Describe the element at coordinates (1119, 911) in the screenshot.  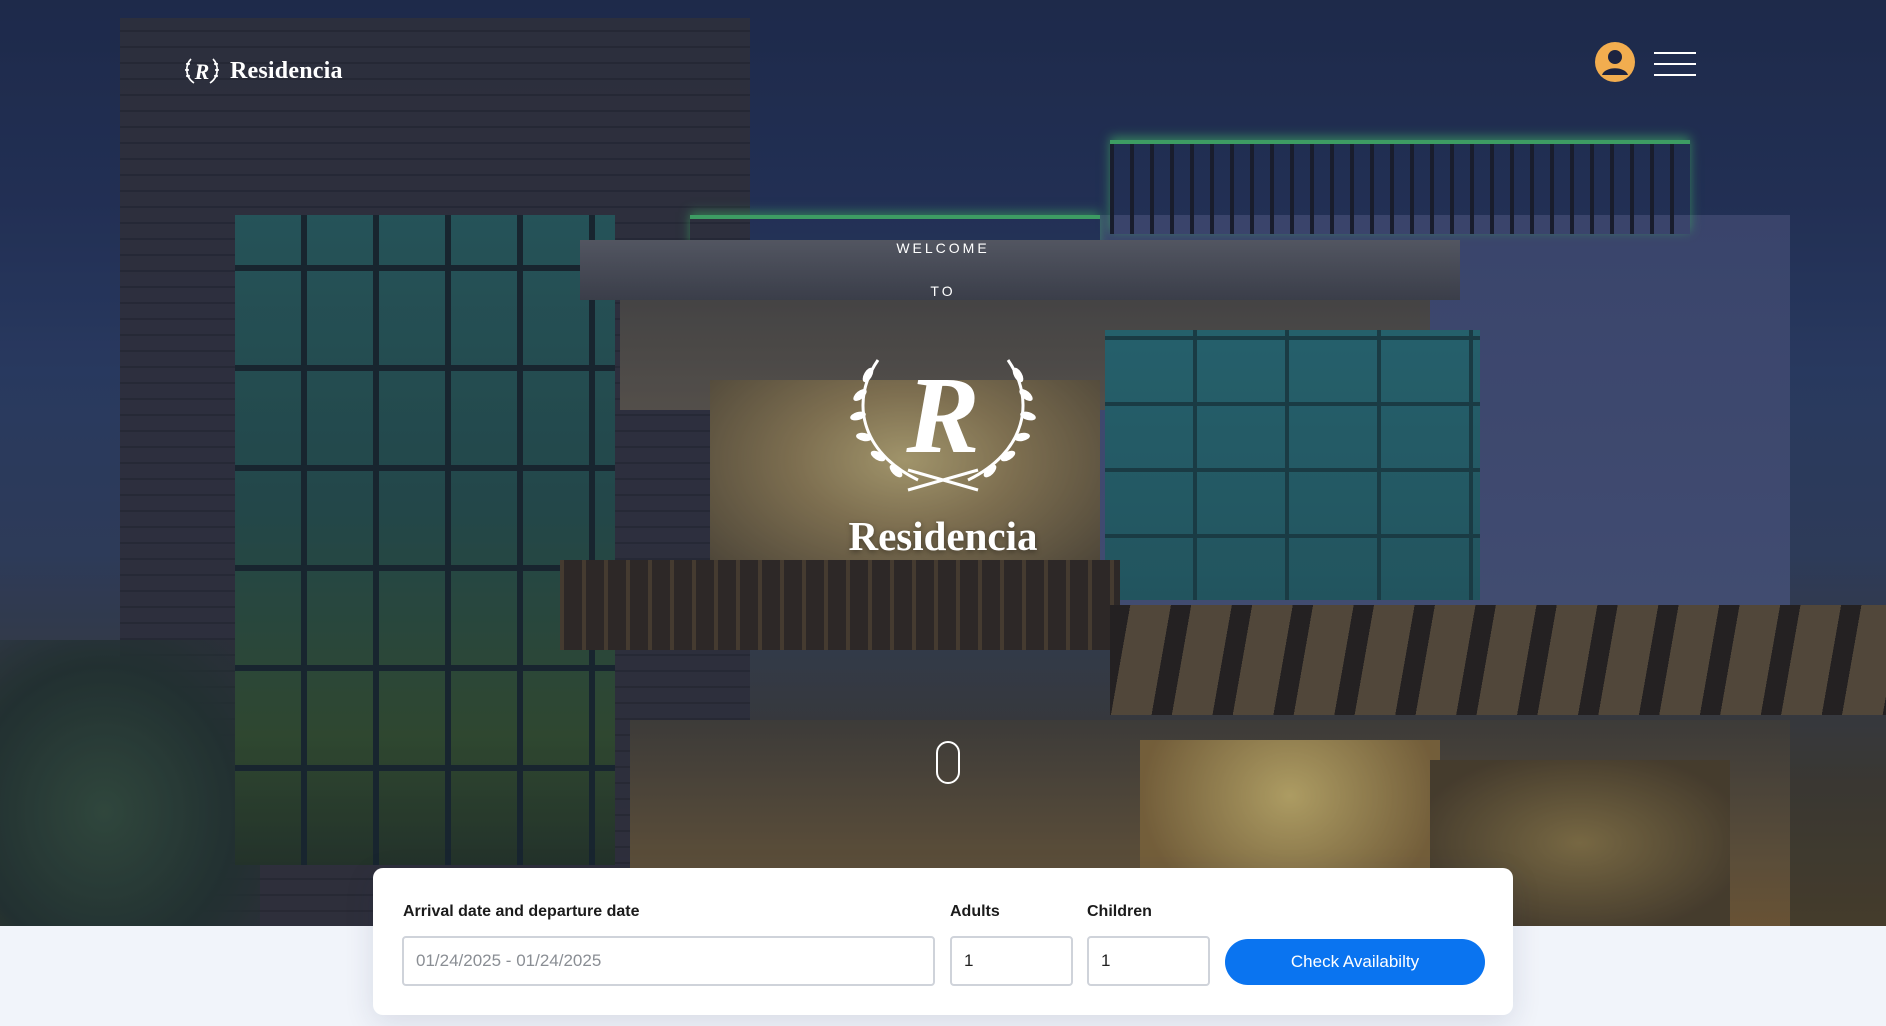
I see `children-label: Children` at that location.